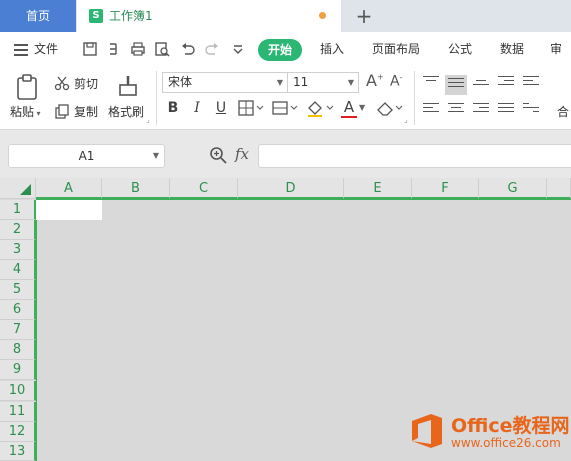 The height and width of the screenshot is (461, 571). Describe the element at coordinates (18, 432) in the screenshot. I see `row-header: 12` at that location.